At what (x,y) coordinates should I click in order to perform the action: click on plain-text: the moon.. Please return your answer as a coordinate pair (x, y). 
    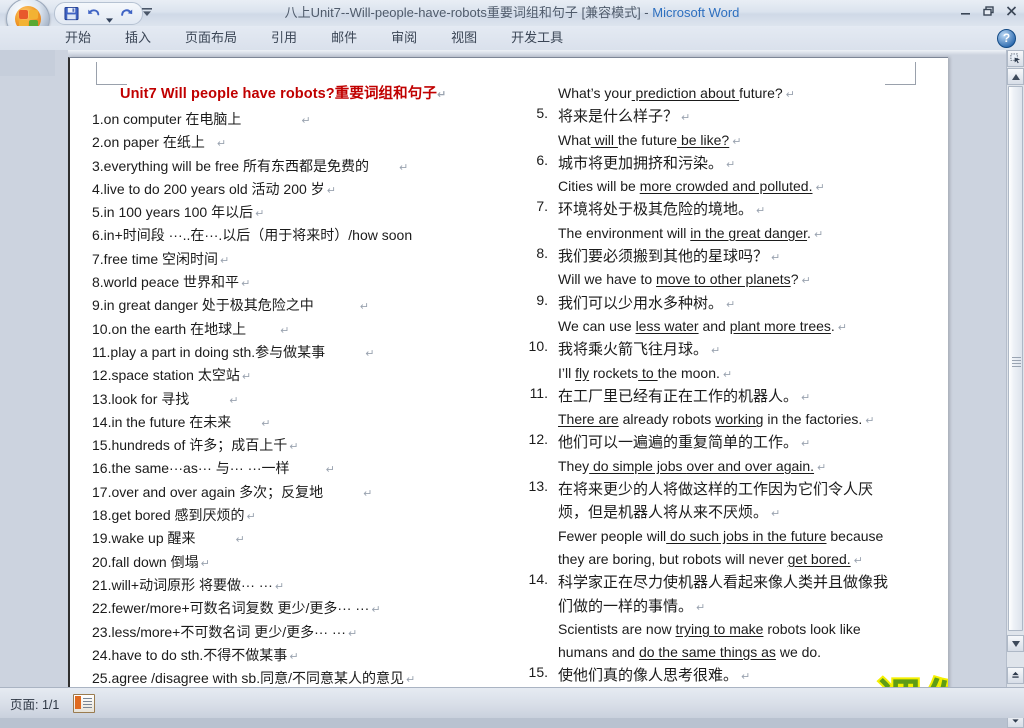
    Looking at the image, I should click on (688, 372).